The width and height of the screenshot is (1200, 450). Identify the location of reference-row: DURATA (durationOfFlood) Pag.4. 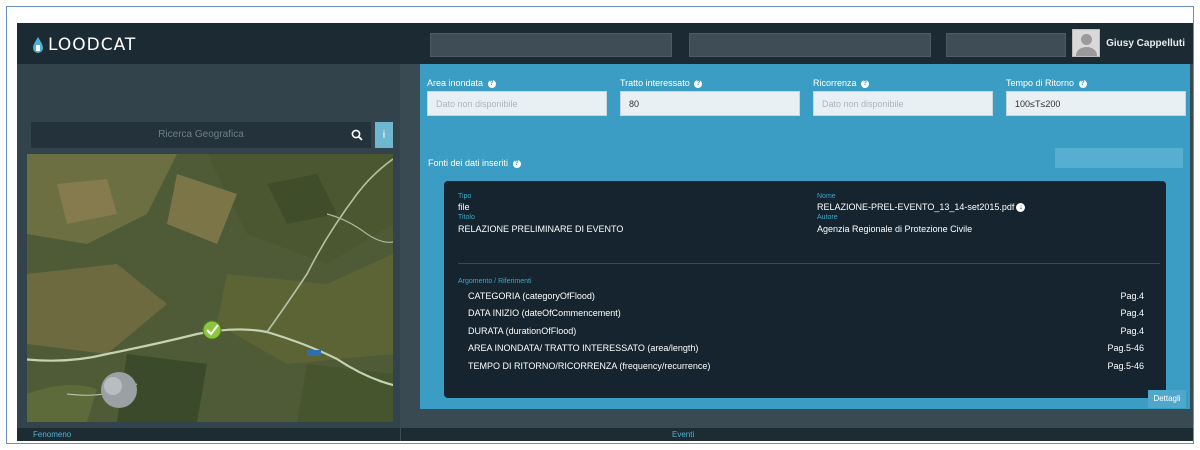
(806, 331).